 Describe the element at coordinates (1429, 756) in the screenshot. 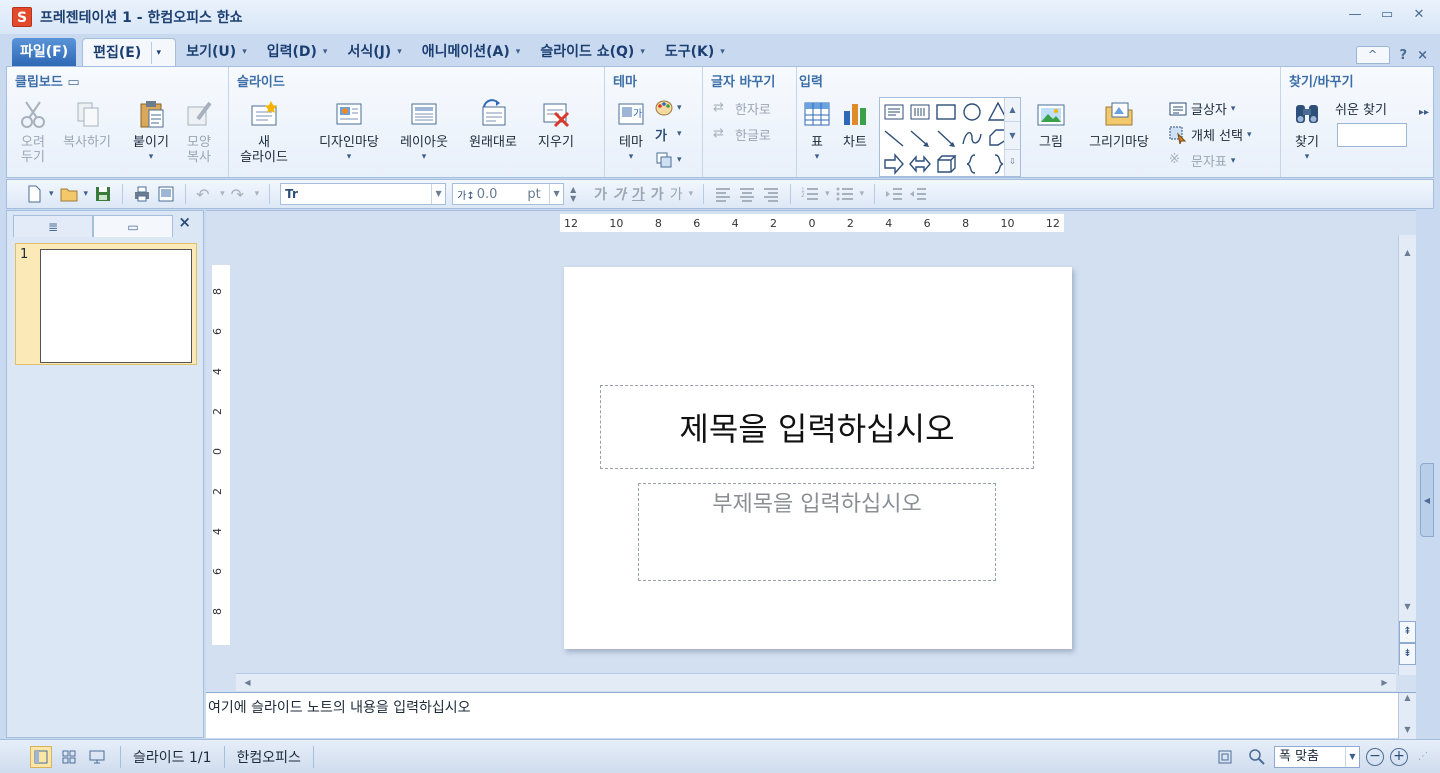

I see `resize-grip-icon: ⋰` at that location.